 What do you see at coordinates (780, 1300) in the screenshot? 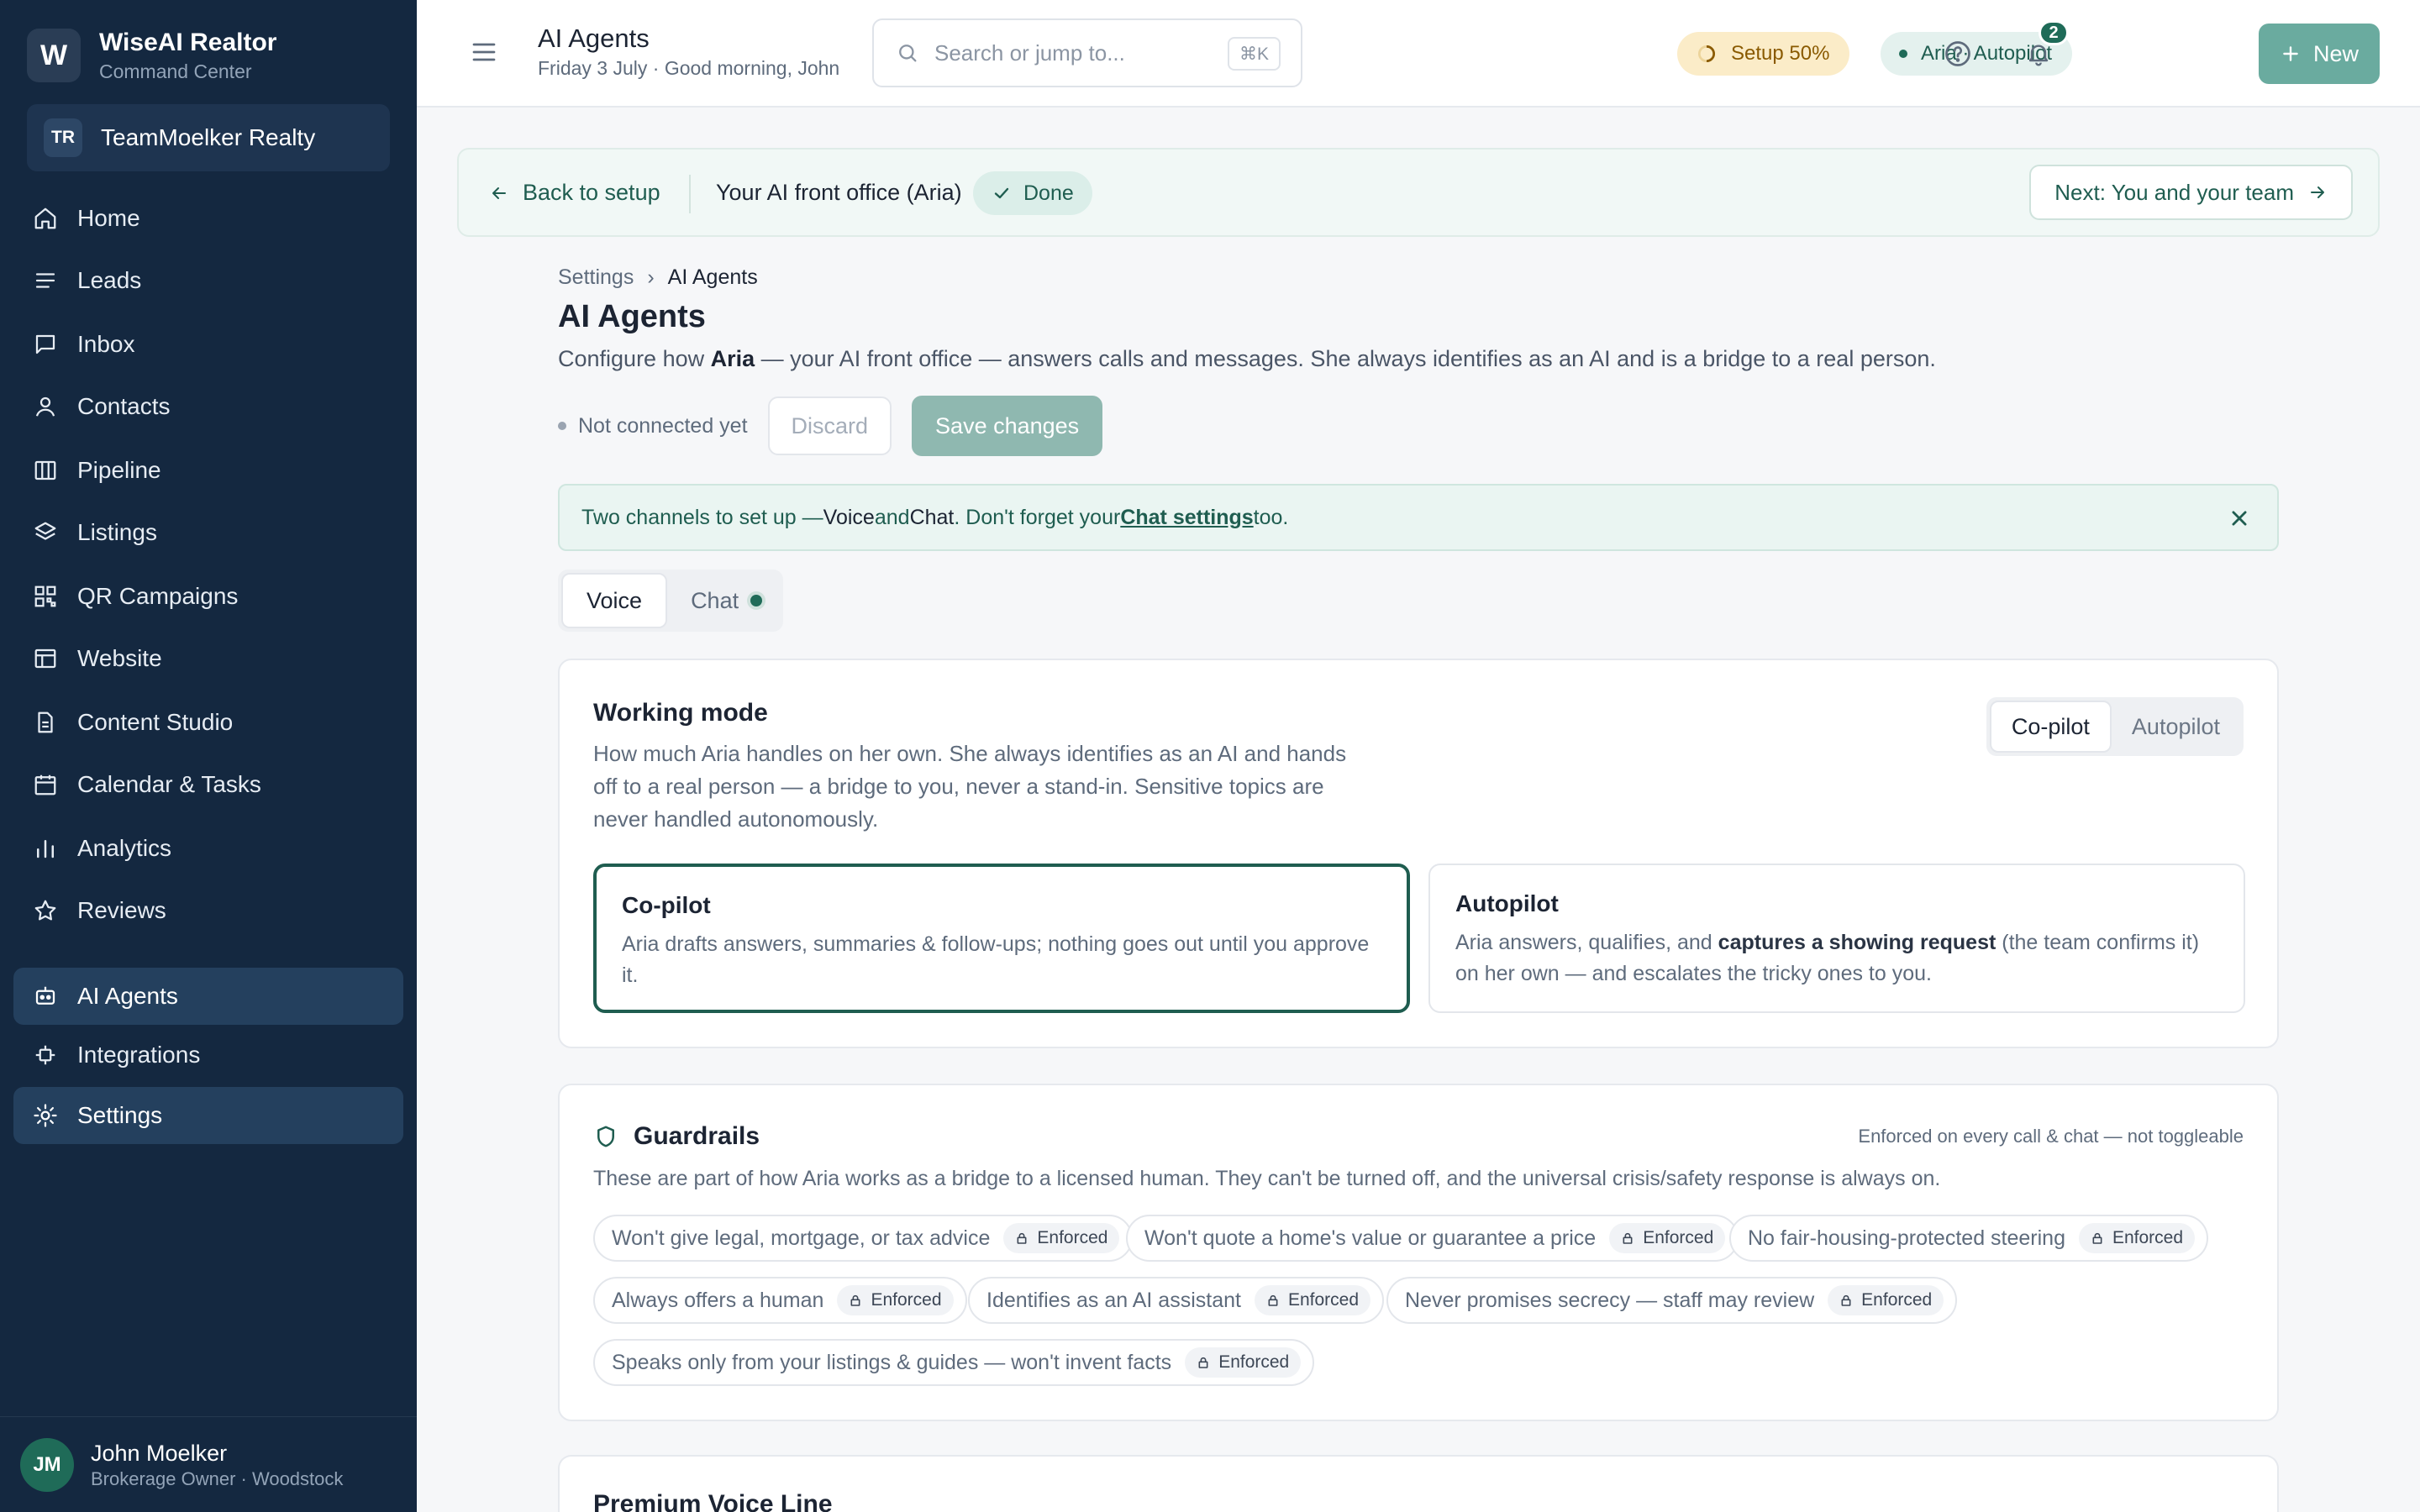
I see `guardrail-chip: Always offers a human Enforced` at bounding box center [780, 1300].